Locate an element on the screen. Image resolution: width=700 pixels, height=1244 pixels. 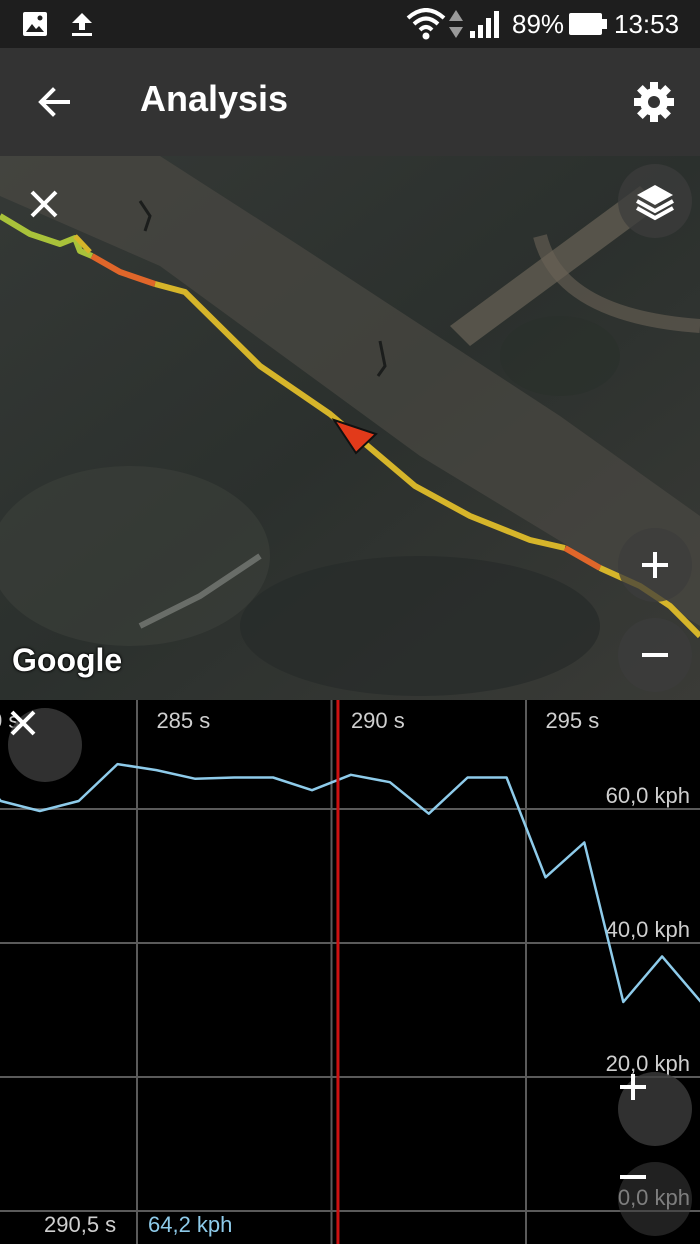
settings-button is located at coordinates (654, 102).